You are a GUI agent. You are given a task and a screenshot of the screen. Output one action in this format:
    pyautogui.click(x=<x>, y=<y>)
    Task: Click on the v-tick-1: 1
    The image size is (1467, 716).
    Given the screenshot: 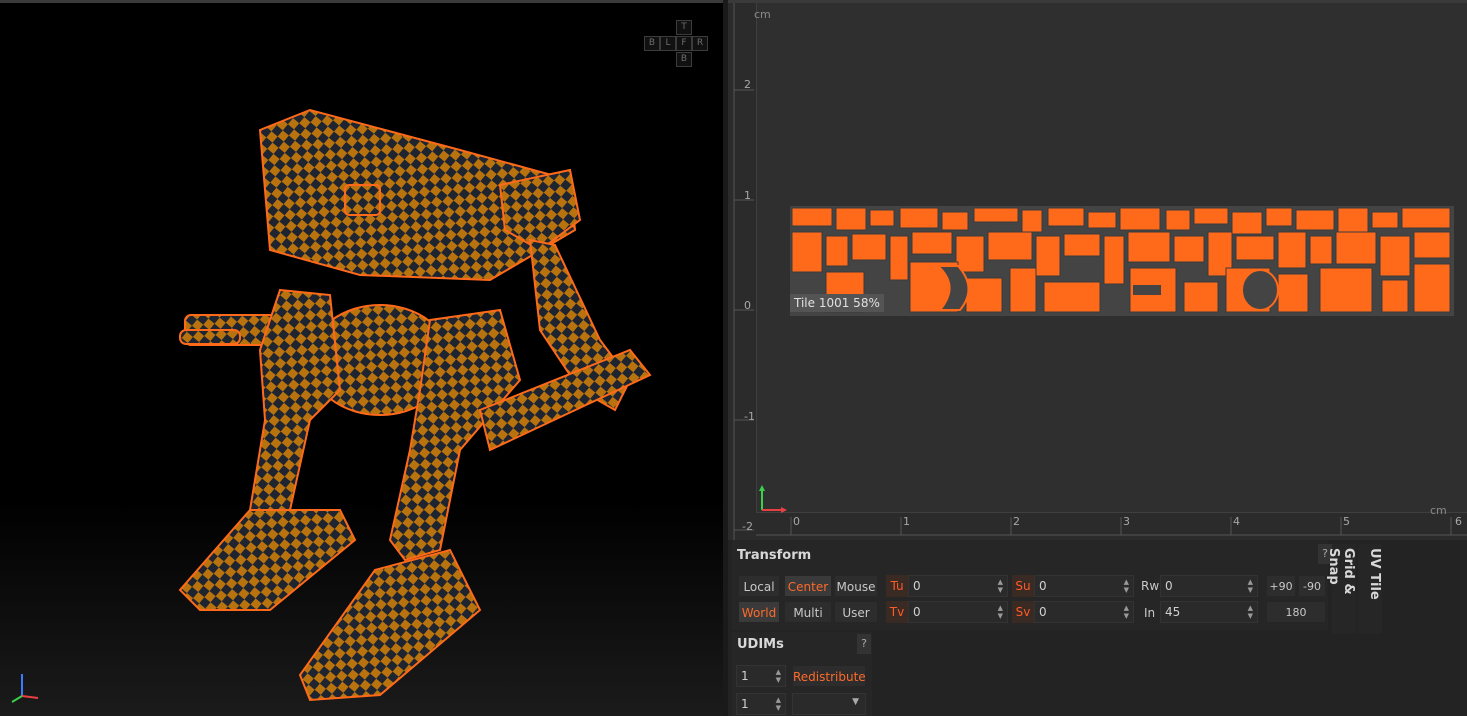 What is the action you would take?
    pyautogui.click(x=747, y=195)
    